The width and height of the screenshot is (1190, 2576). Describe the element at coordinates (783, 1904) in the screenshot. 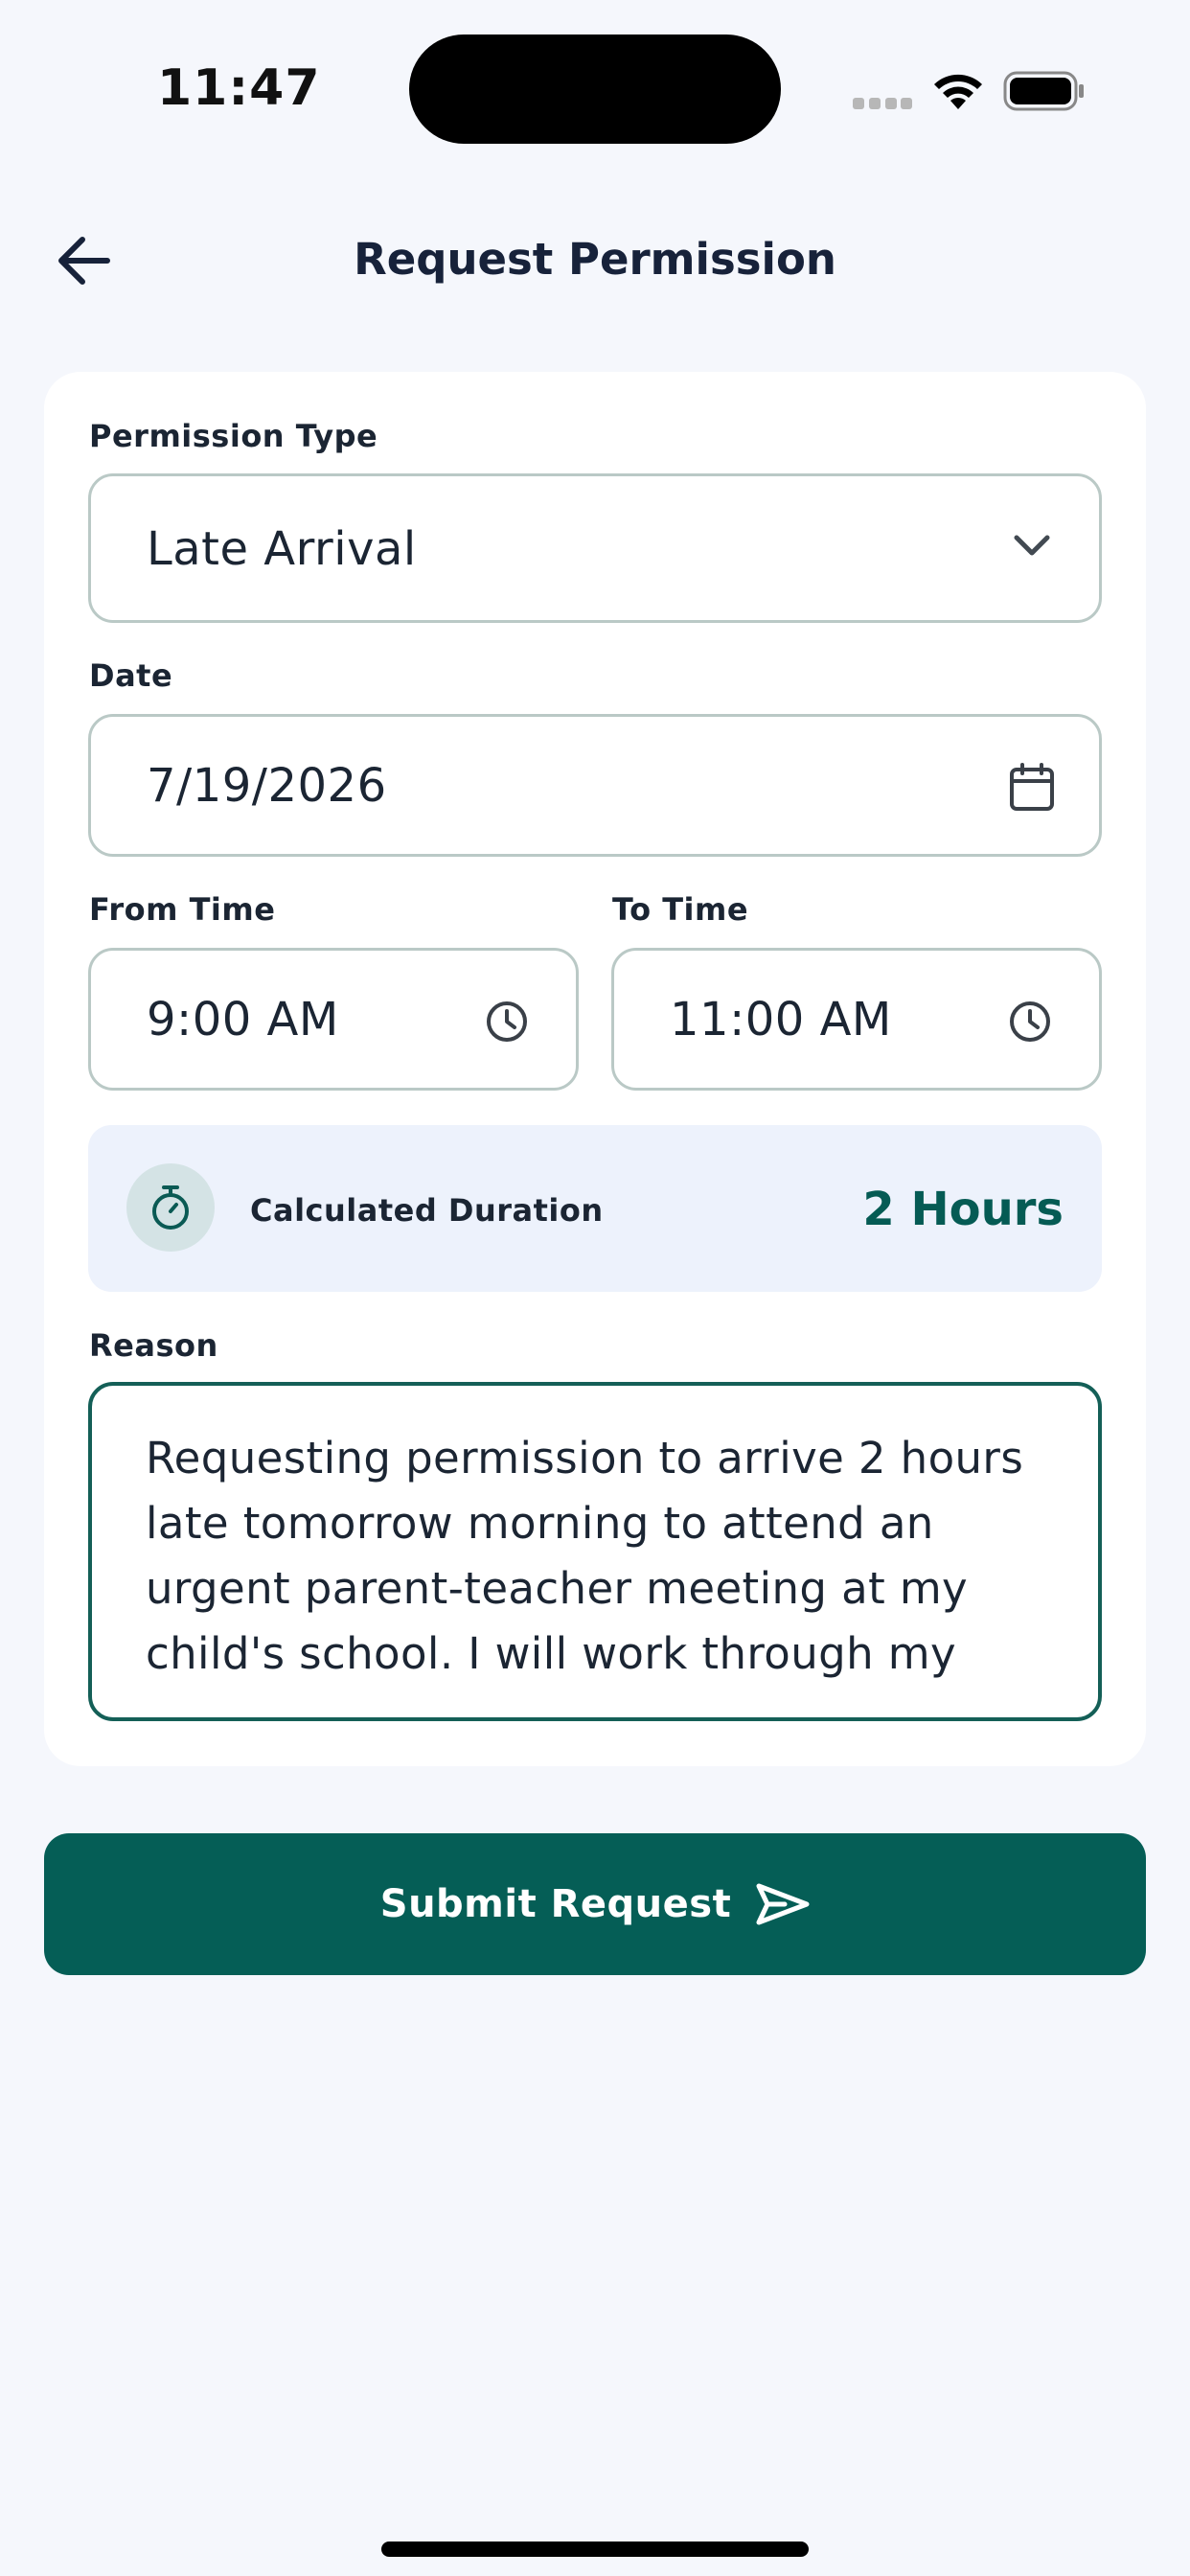

I see `send-icon` at that location.